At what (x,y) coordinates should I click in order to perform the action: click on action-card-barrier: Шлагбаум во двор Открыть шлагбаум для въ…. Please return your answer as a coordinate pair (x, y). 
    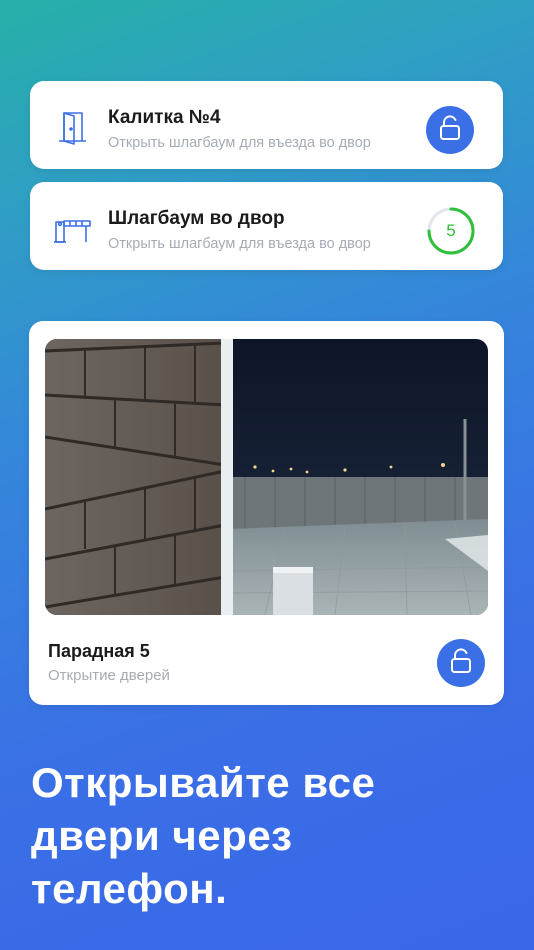
    Looking at the image, I should click on (266, 226).